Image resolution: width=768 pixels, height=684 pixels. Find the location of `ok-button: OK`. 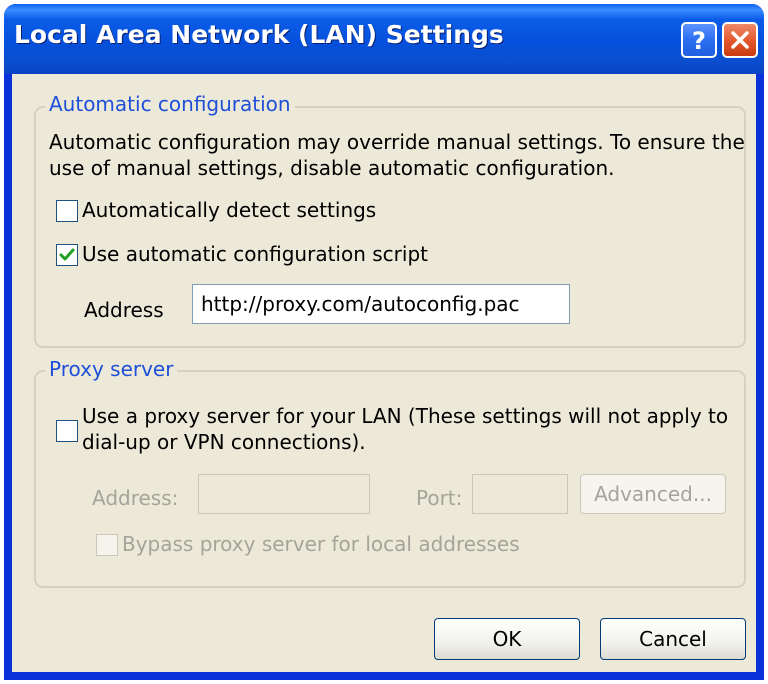

ok-button: OK is located at coordinates (507, 639).